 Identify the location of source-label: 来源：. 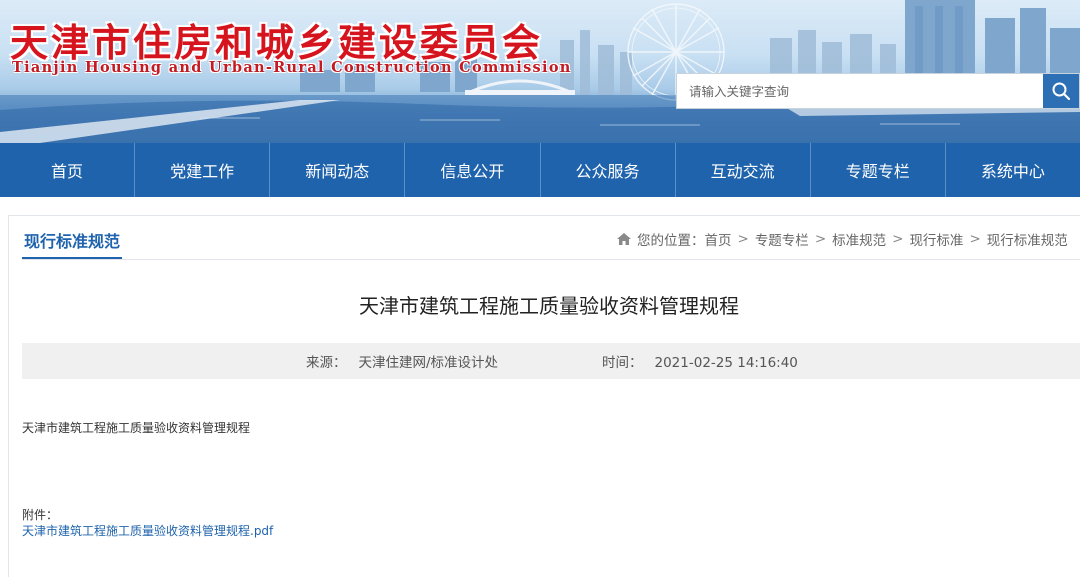
(326, 363).